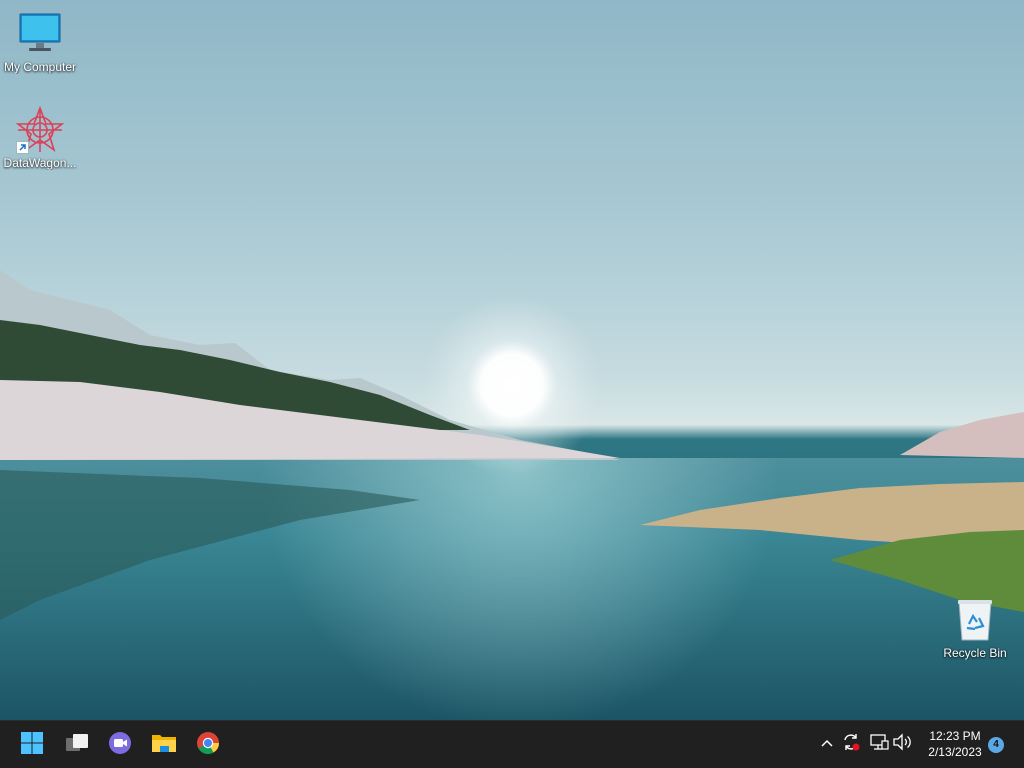 The height and width of the screenshot is (768, 1024). I want to click on sync-status-button, so click(851, 744).